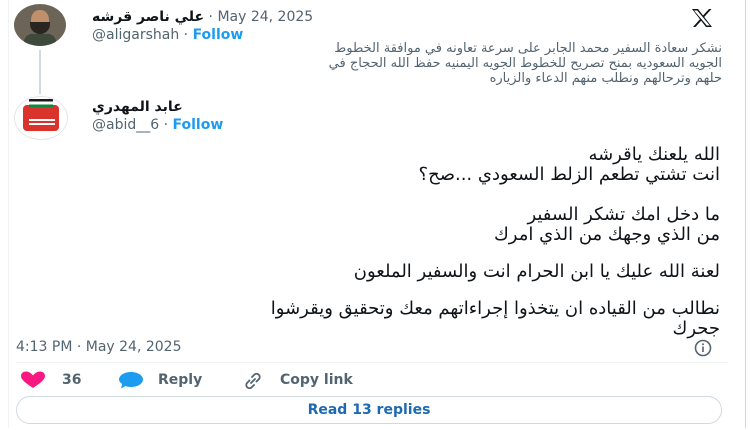 Image resolution: width=750 pixels, height=430 pixels. Describe the element at coordinates (253, 381) in the screenshot. I see `link-icon` at that location.